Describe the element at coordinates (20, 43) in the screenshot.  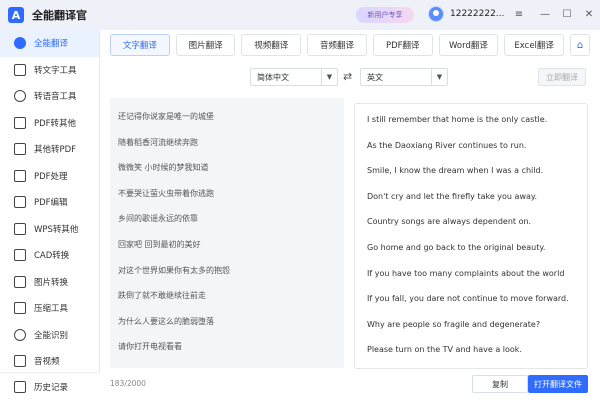
I see `translate-icon` at that location.